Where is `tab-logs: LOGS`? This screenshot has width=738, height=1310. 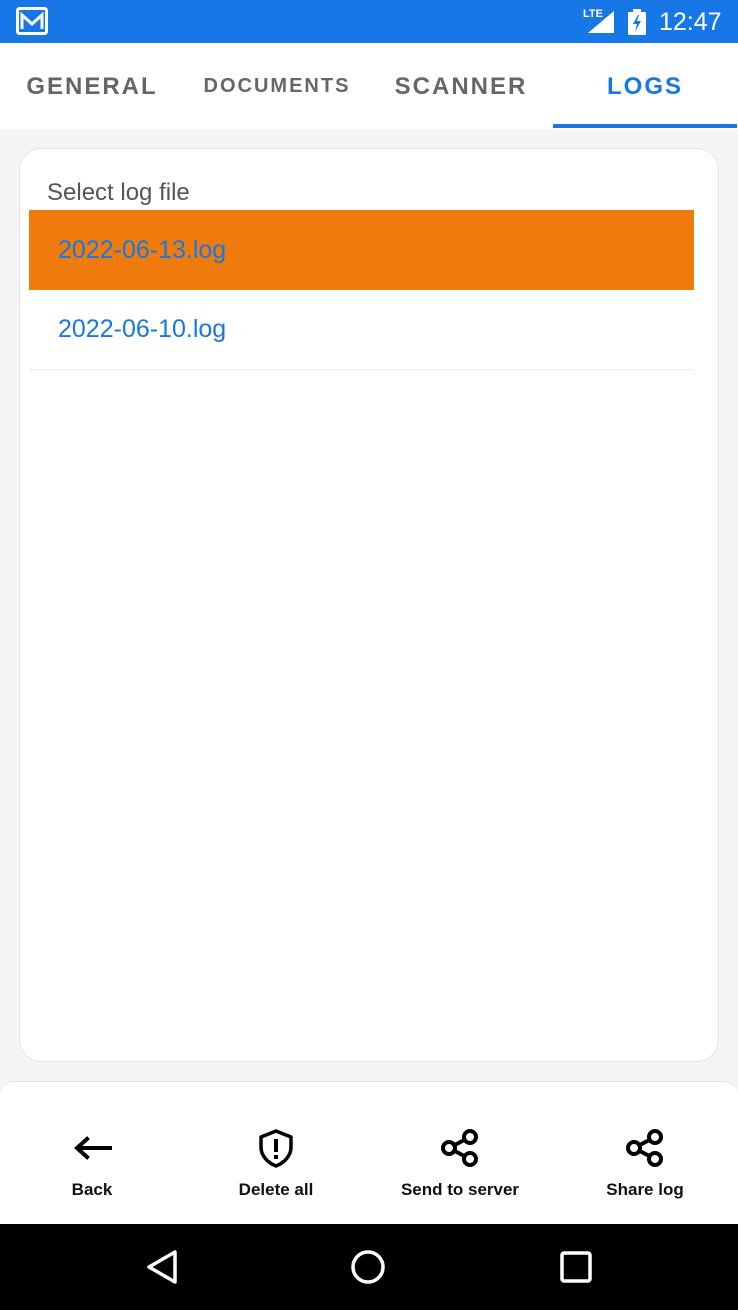 tab-logs: LOGS is located at coordinates (645, 86).